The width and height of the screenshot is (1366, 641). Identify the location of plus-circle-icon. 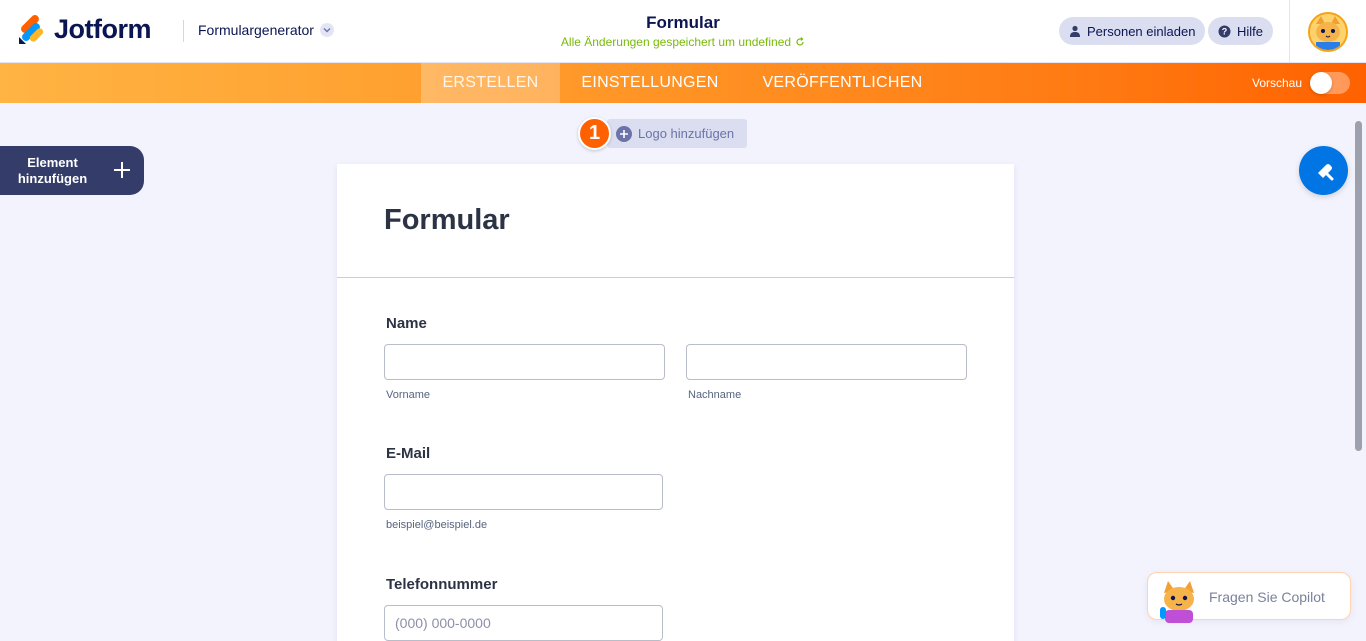
(624, 133).